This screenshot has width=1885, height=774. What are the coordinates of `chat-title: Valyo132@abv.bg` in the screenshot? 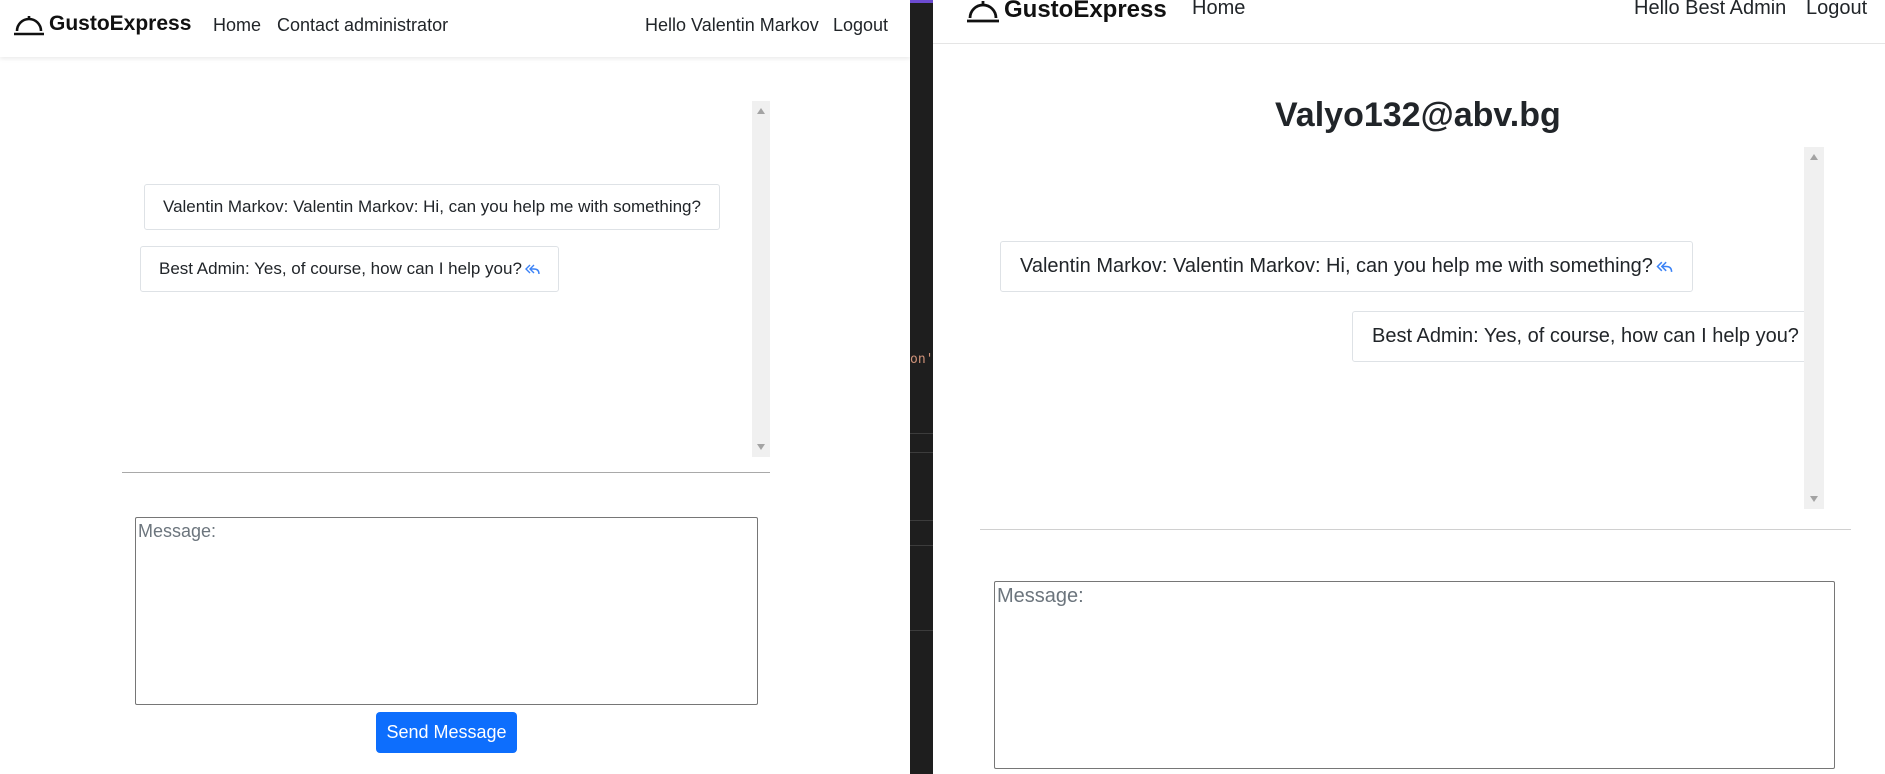 It's located at (1418, 115).